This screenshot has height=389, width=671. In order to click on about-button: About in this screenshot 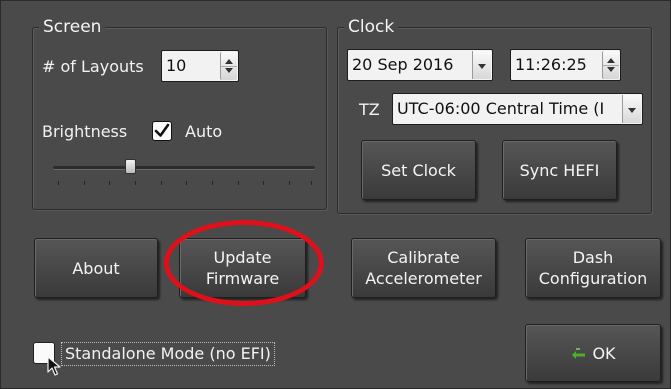, I will do `click(96, 268)`.